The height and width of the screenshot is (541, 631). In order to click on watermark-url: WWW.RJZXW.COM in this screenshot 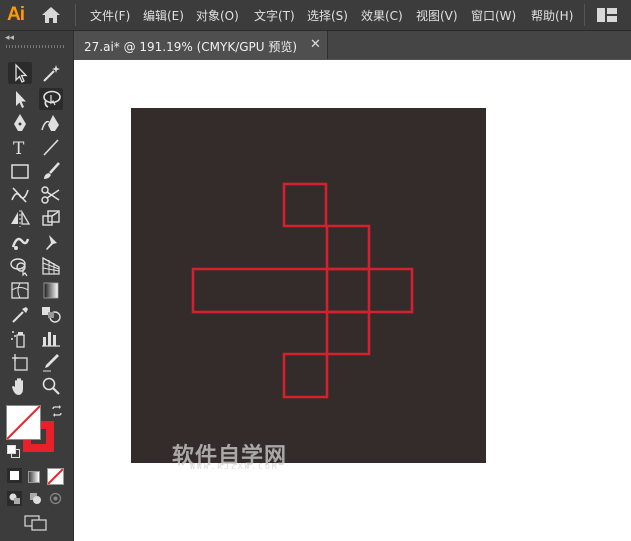, I will do `click(234, 466)`.